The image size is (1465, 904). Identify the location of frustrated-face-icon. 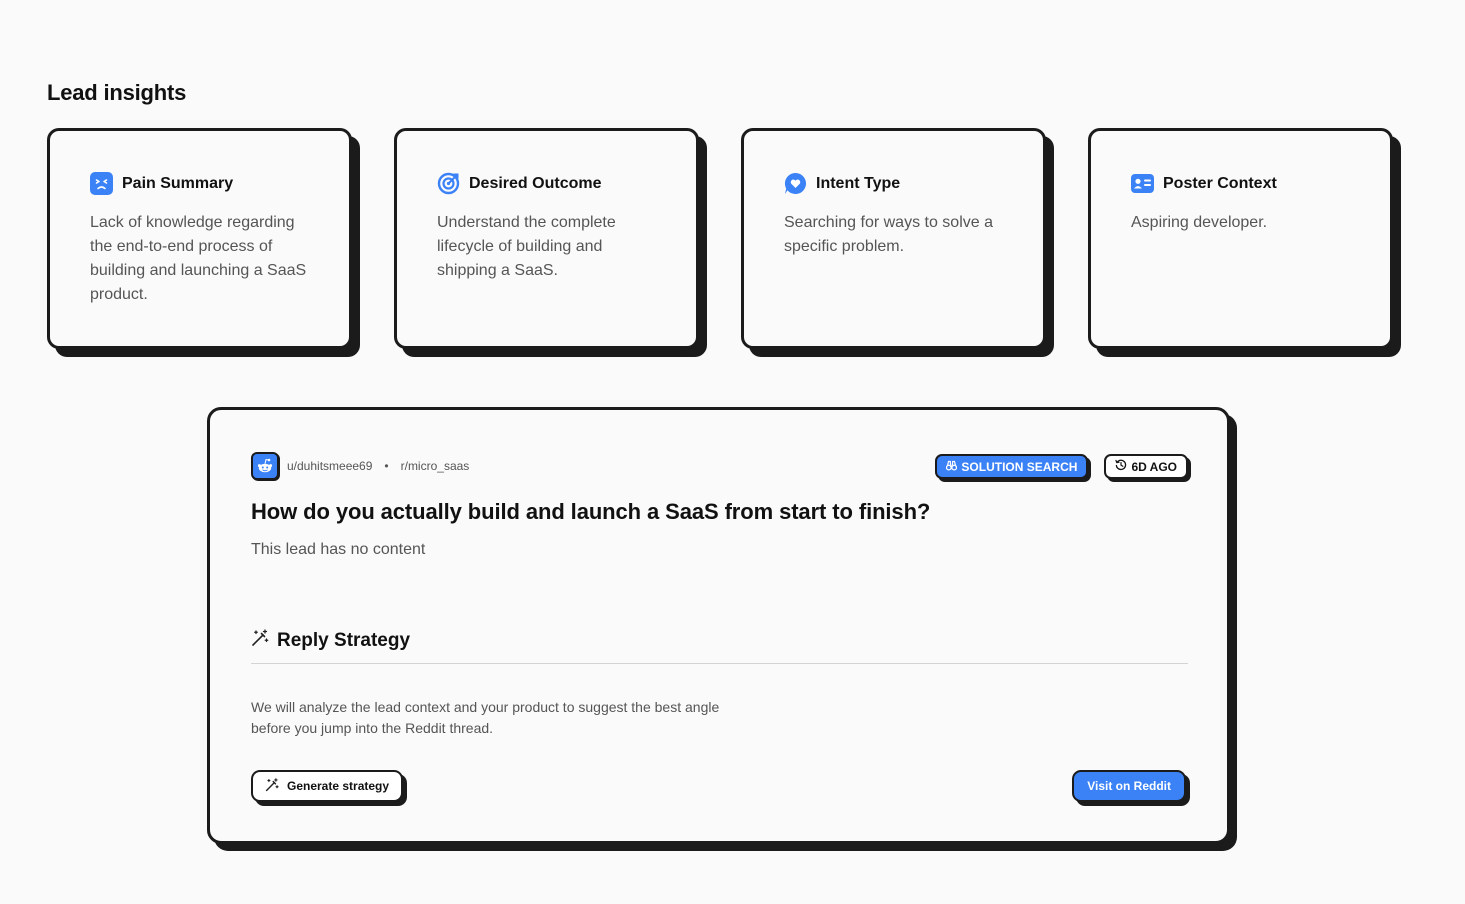
(101, 183).